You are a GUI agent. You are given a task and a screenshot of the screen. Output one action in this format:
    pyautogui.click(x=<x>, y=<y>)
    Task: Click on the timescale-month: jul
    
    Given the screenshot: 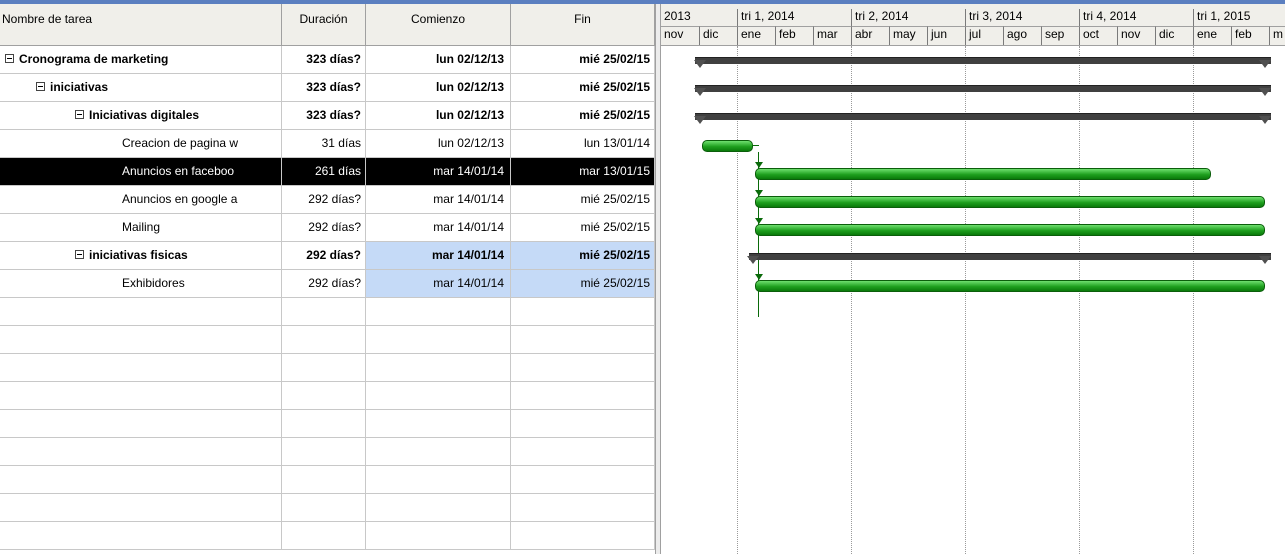 What is the action you would take?
    pyautogui.click(x=984, y=35)
    